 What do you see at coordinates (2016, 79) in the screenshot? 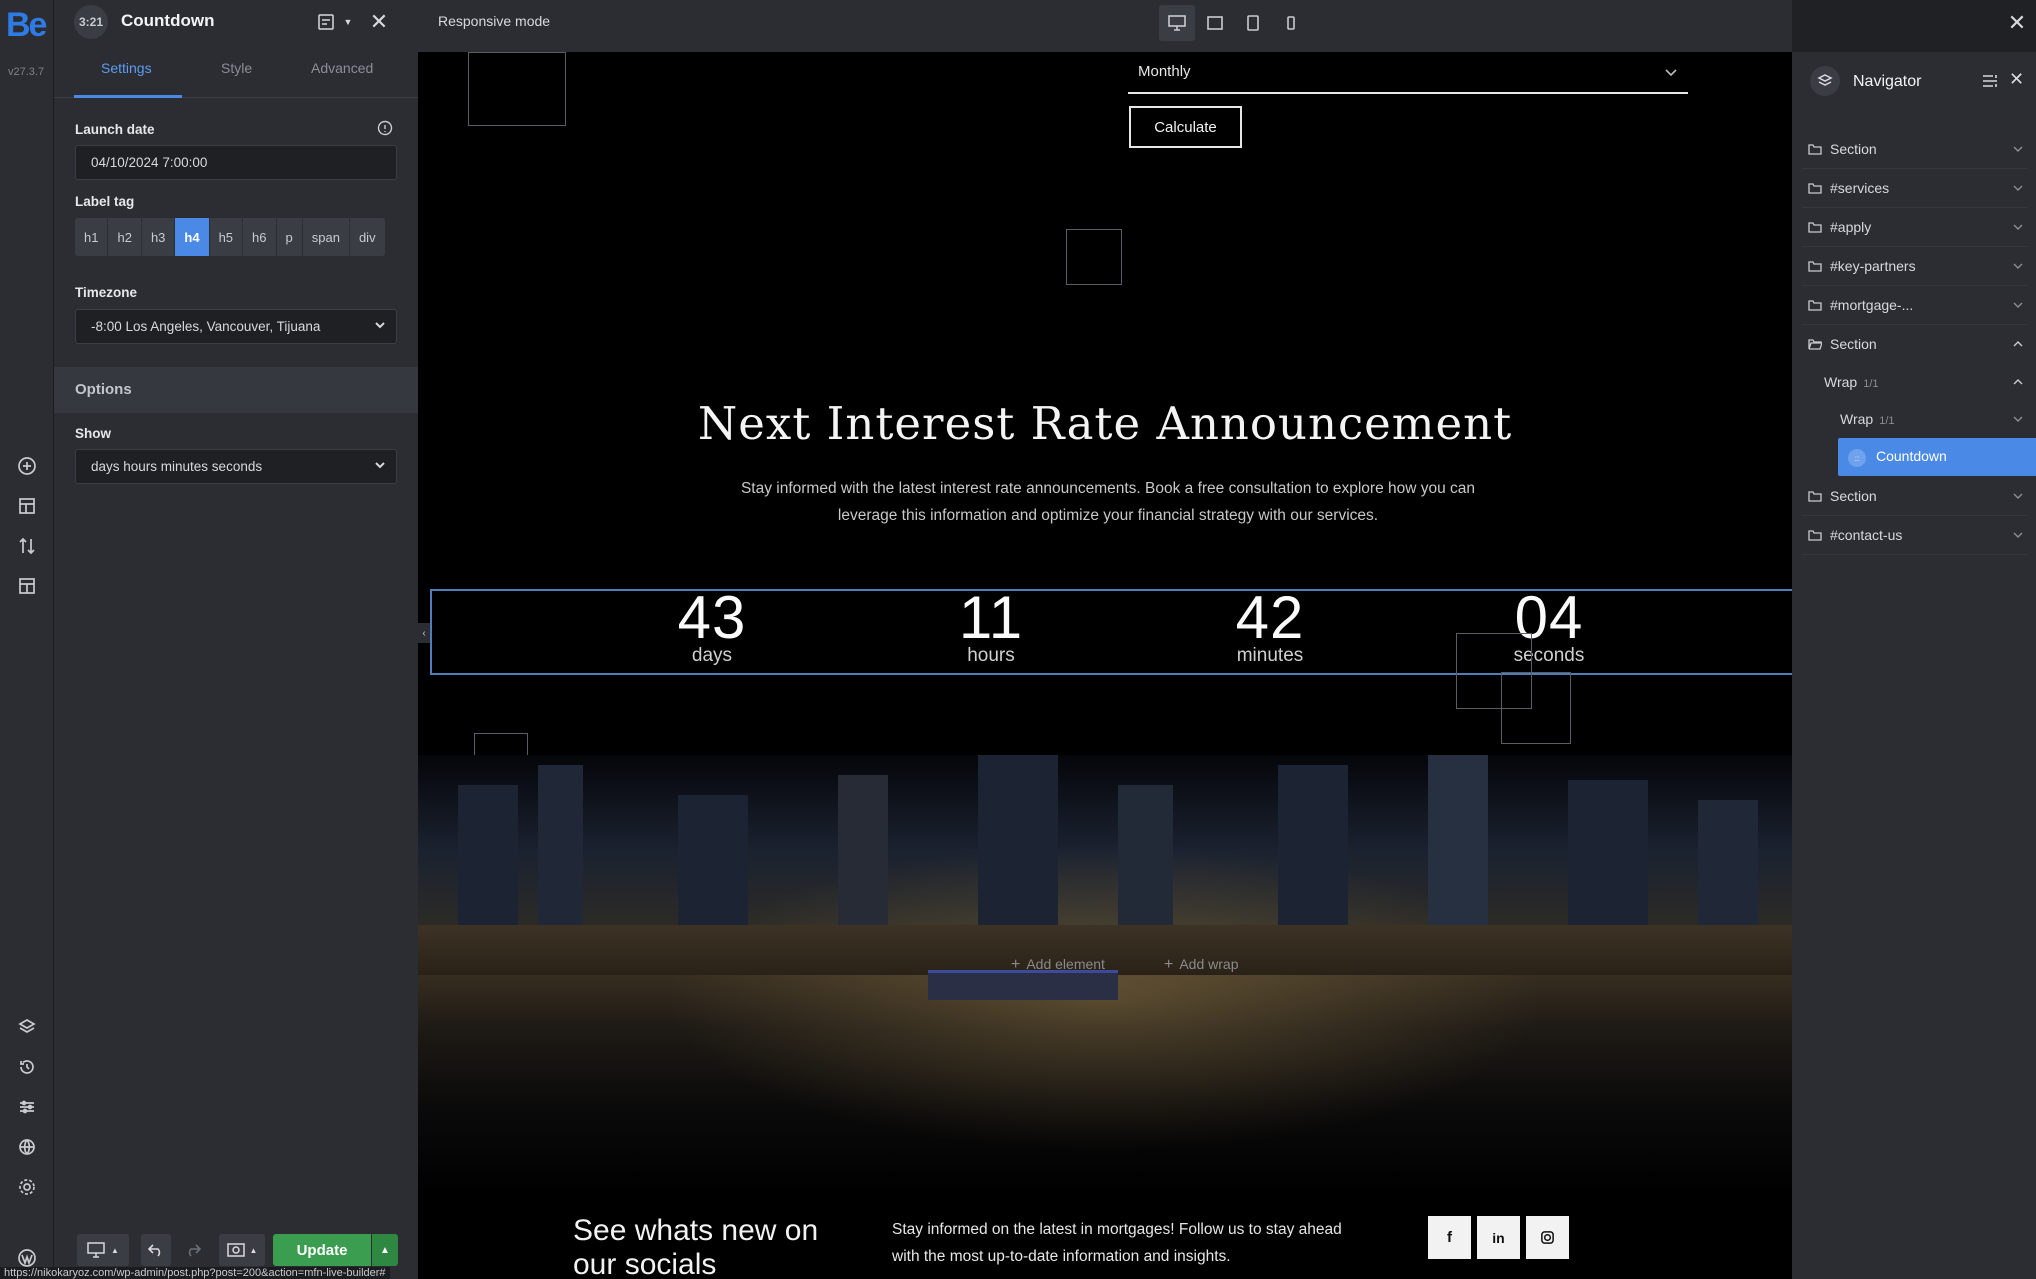
I see `close-navigator-icon: ✕` at bounding box center [2016, 79].